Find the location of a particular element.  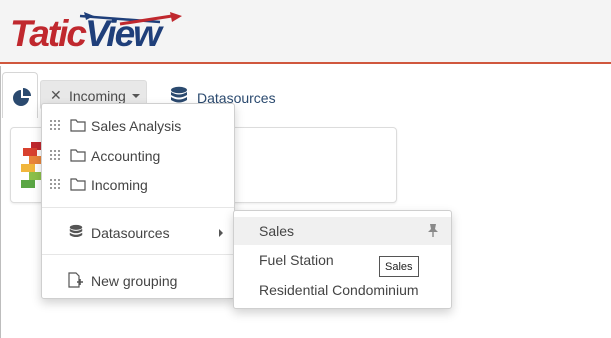

submenu-item-label: Residential Condominium is located at coordinates (339, 290).